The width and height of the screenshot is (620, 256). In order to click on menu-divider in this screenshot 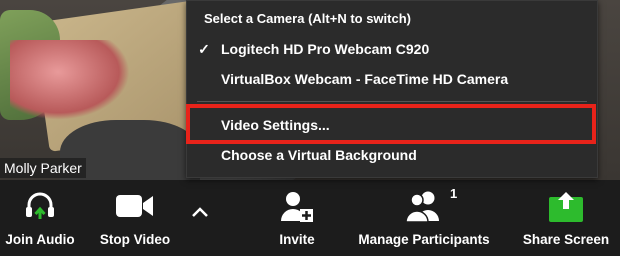, I will do `click(392, 101)`.